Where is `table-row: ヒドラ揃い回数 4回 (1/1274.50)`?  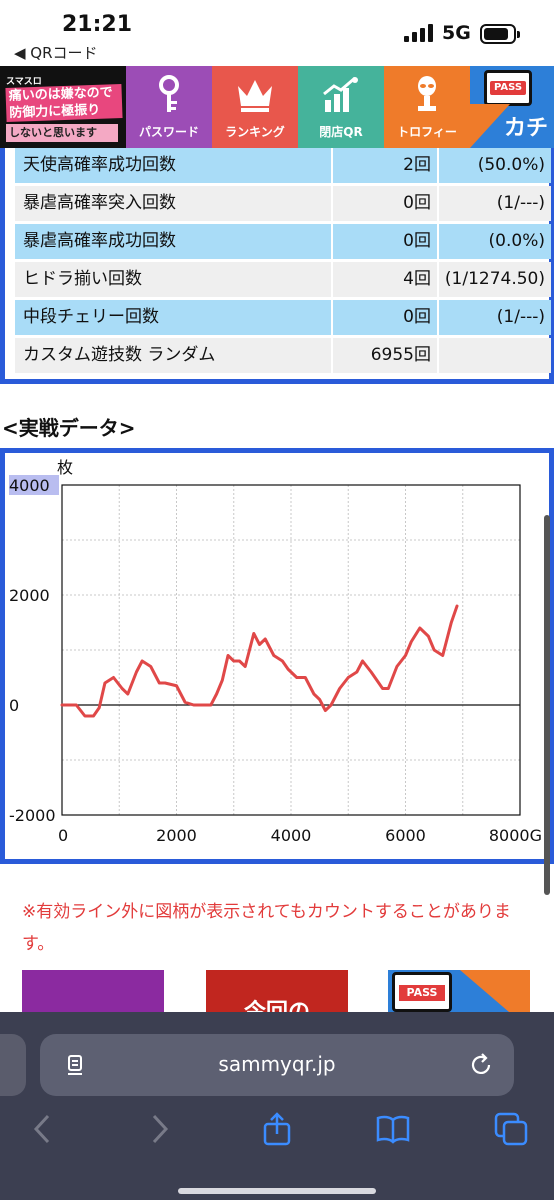
table-row: ヒドラ揃い回数 4回 (1/1274.50) is located at coordinates (283, 279).